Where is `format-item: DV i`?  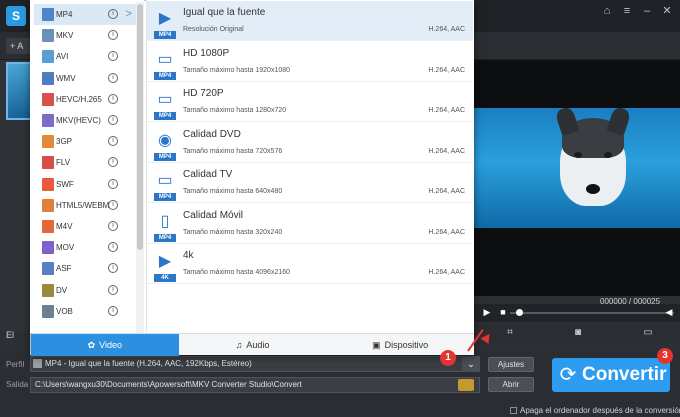 format-item: DV i is located at coordinates (85, 290).